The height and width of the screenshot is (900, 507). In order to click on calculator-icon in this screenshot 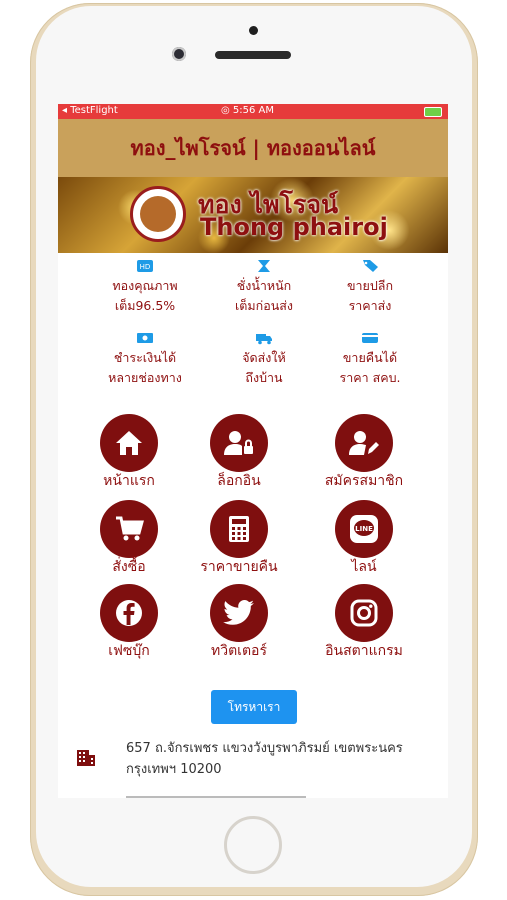, I will do `click(239, 529)`.